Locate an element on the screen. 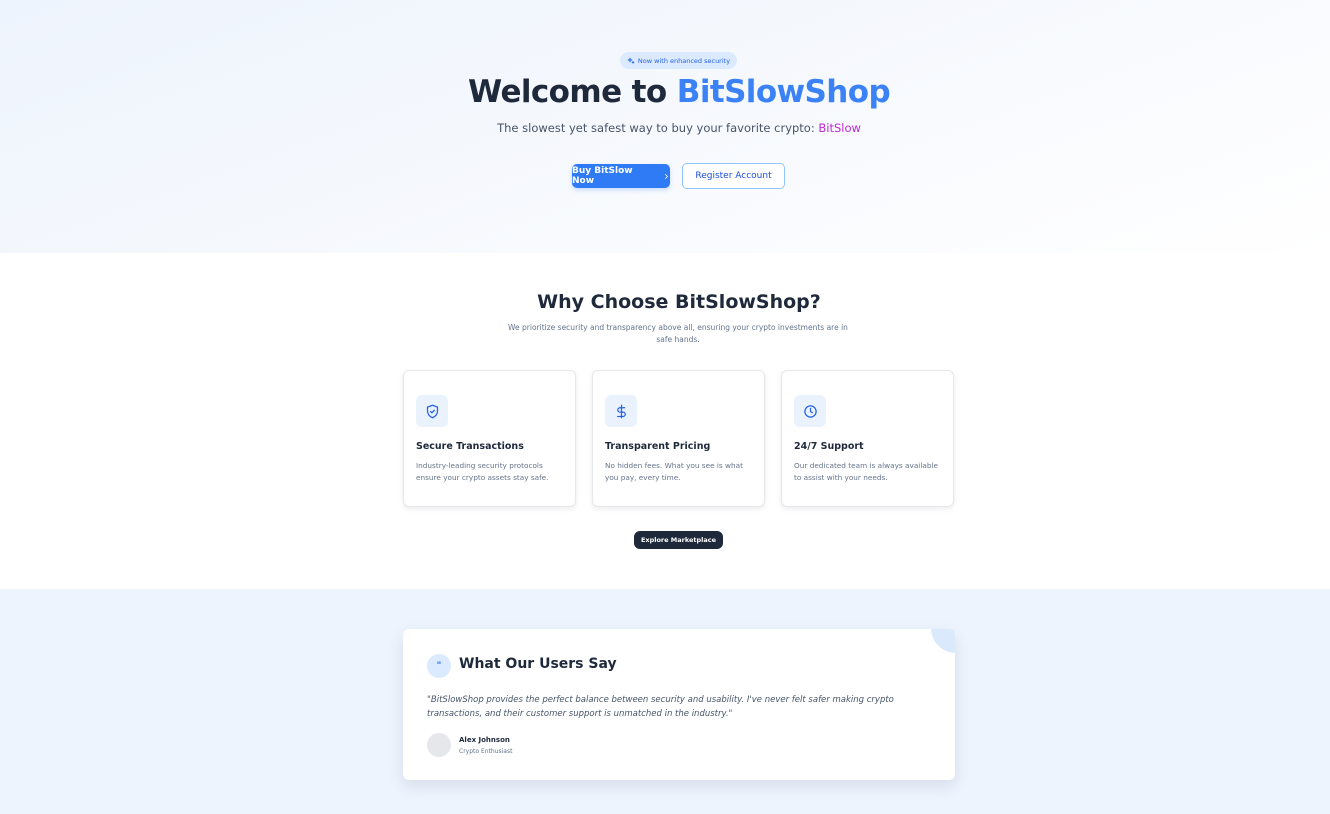 This screenshot has height=814, width=1330. register-account-button: Register Account is located at coordinates (733, 176).